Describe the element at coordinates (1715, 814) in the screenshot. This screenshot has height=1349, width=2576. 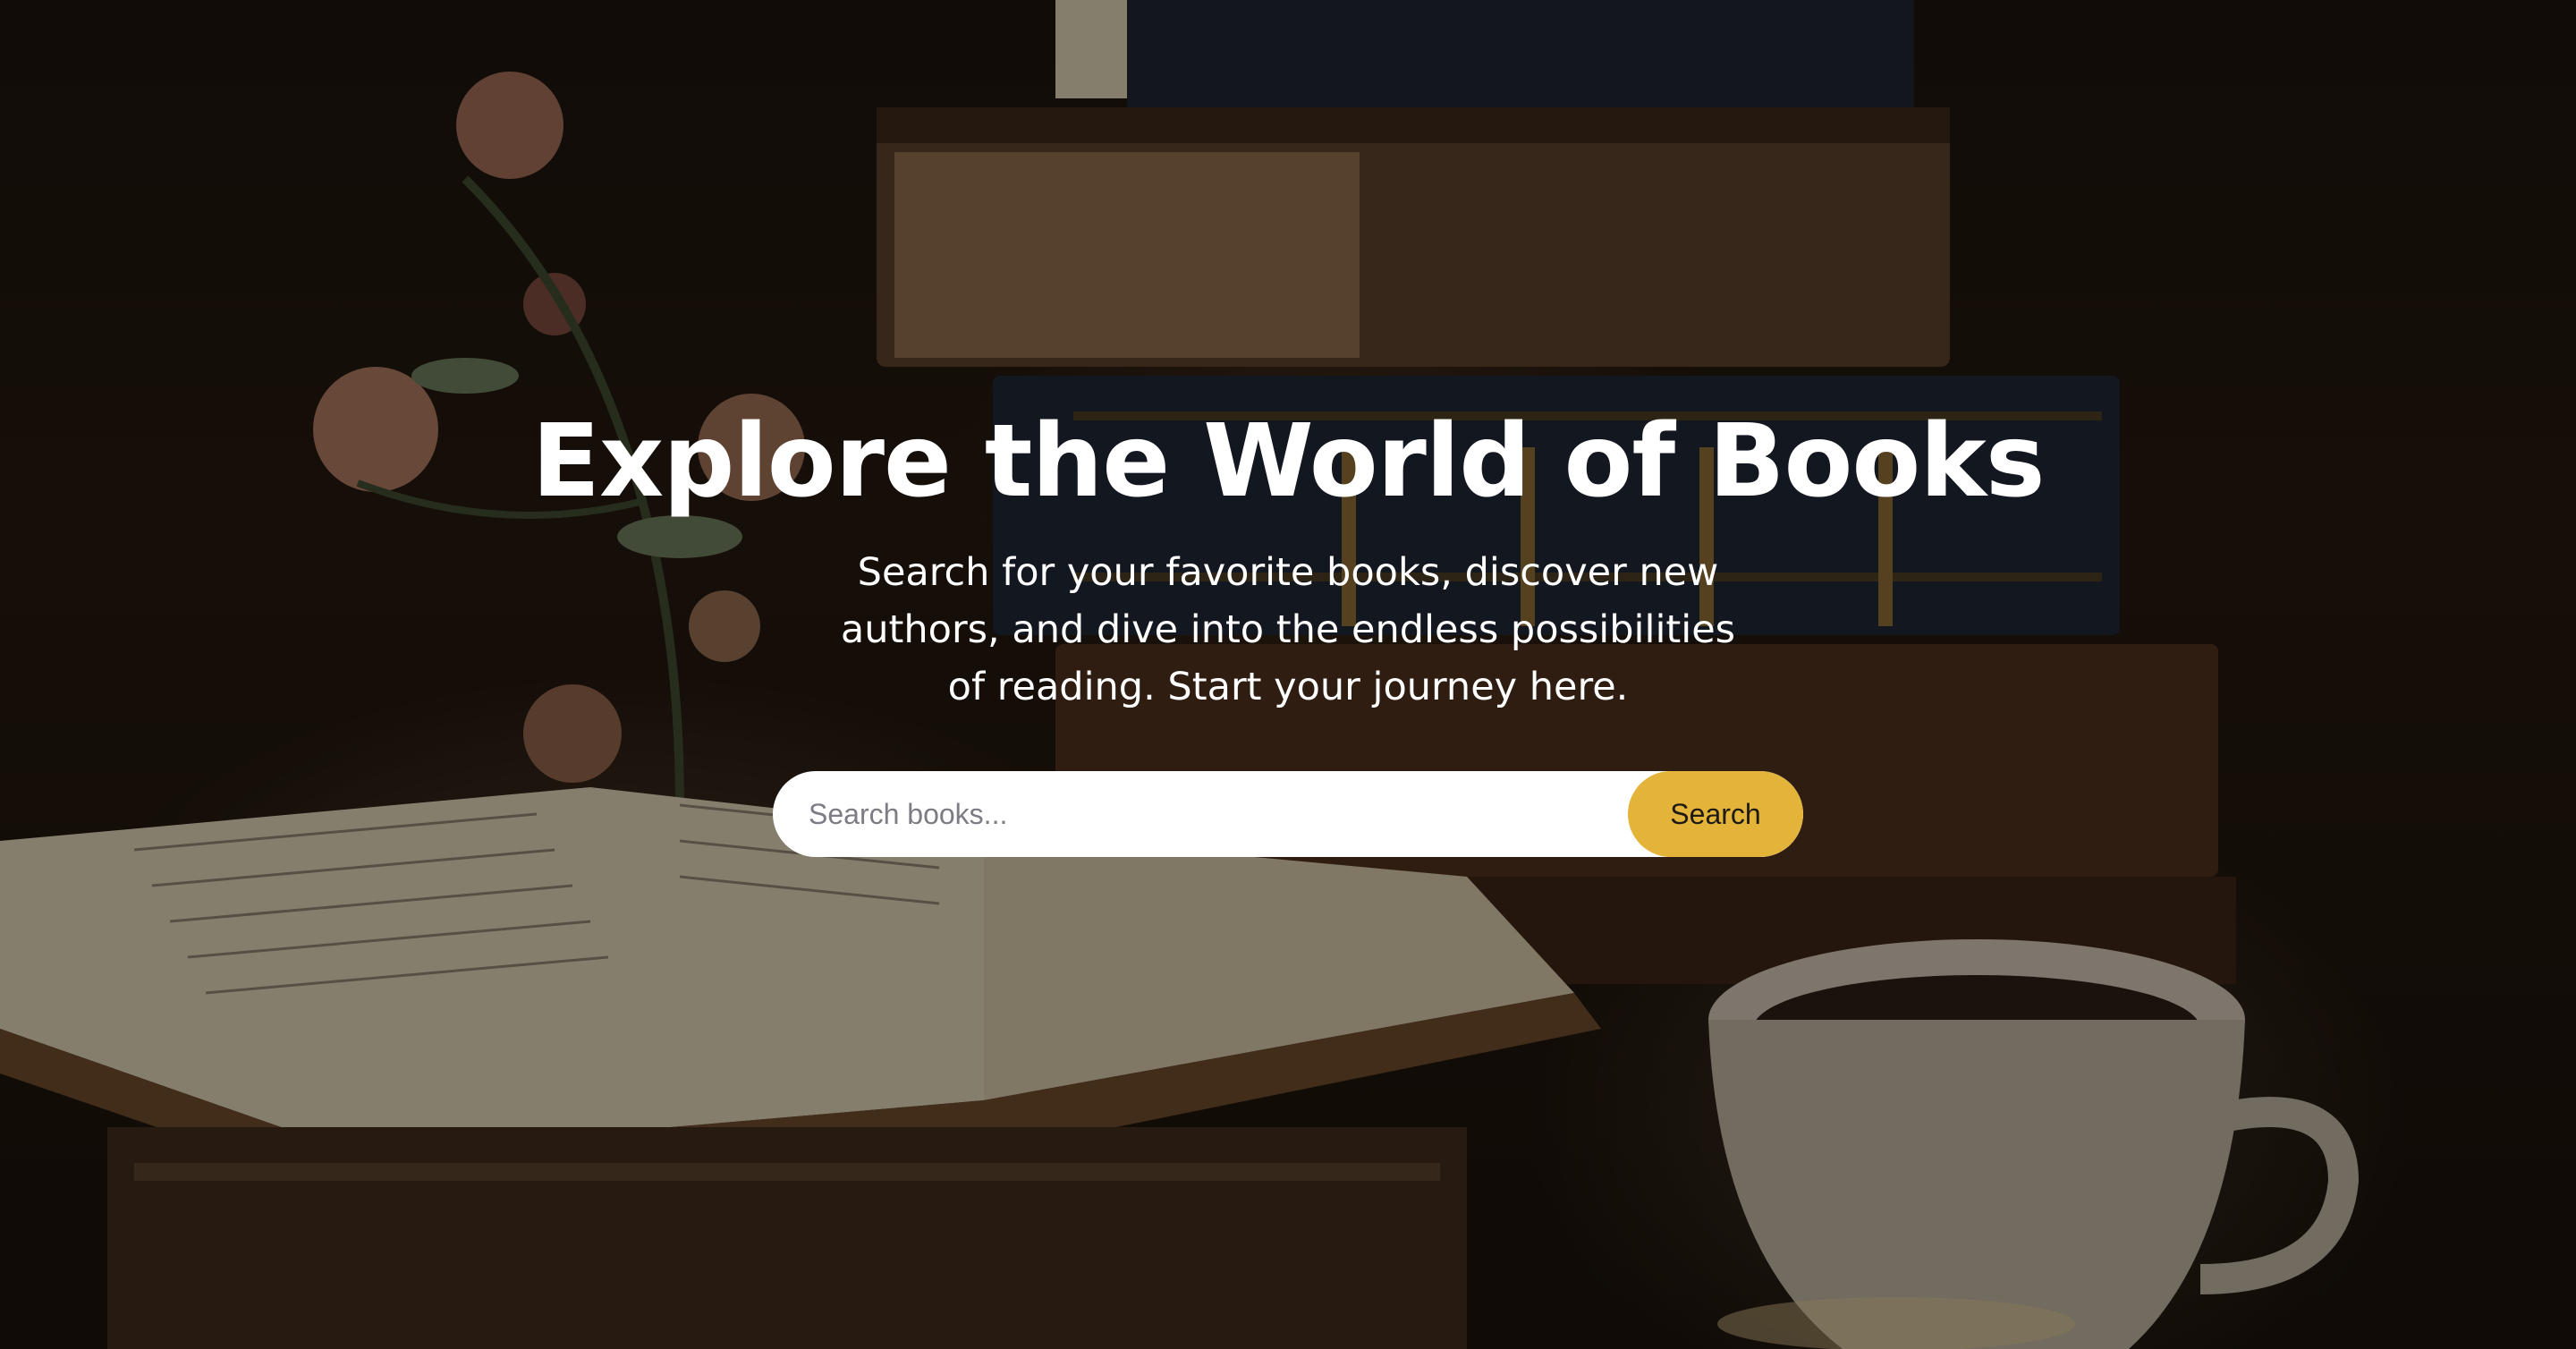
I see `search-button: Search` at that location.